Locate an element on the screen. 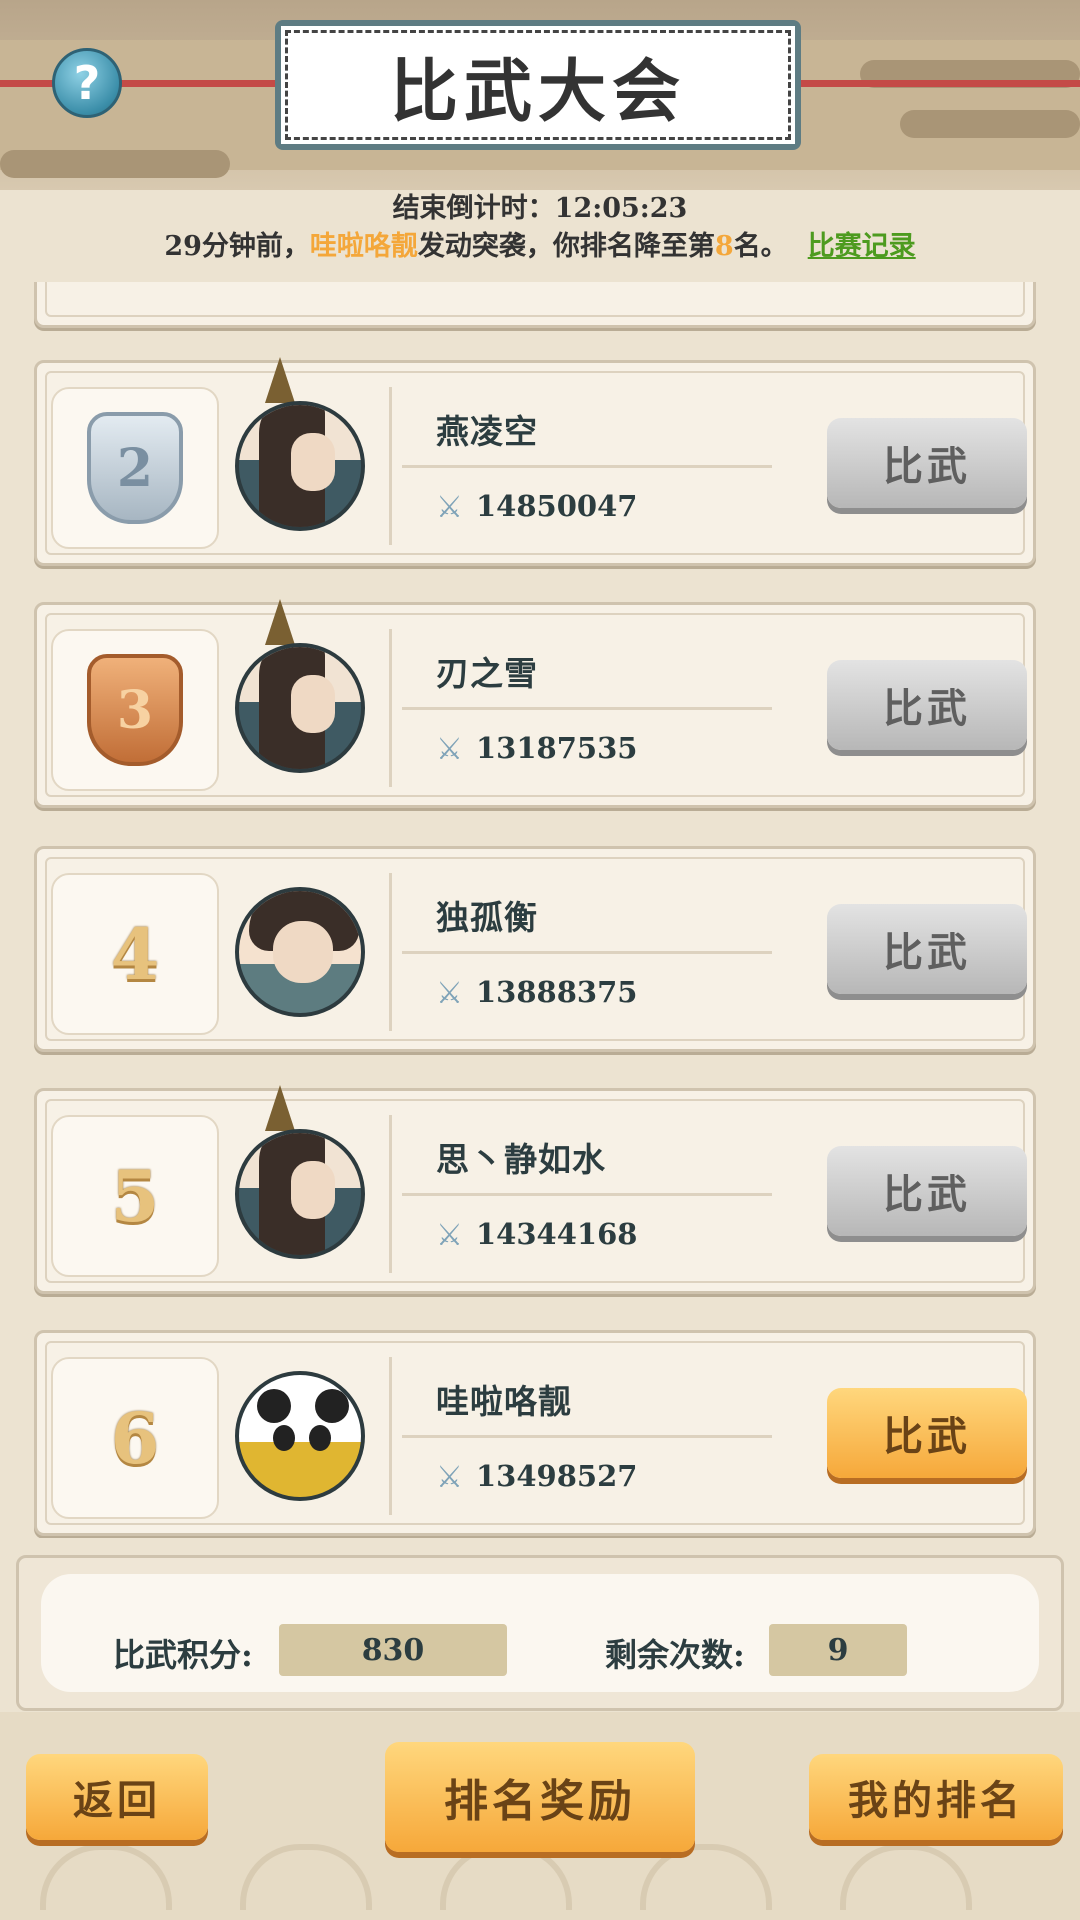 The width and height of the screenshot is (1080, 1920). combat-power: 13888375 is located at coordinates (557, 992).